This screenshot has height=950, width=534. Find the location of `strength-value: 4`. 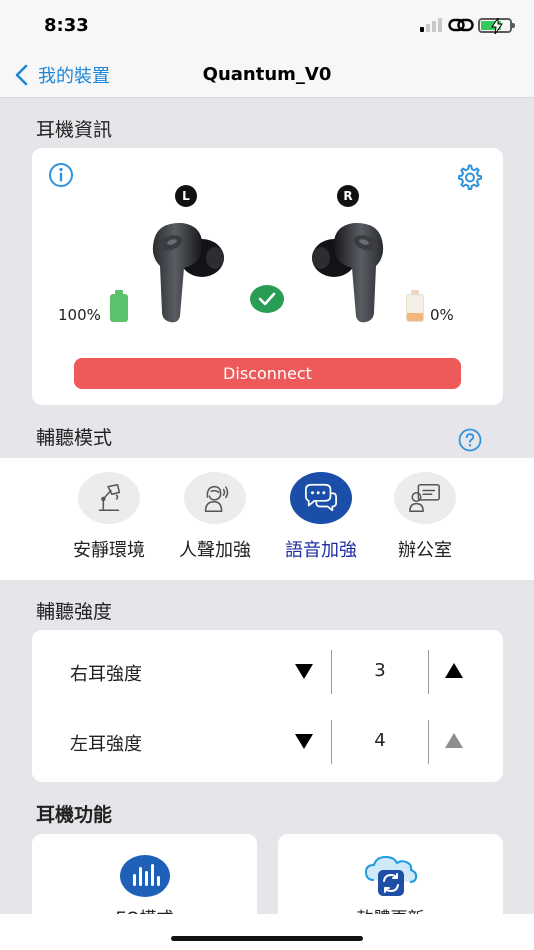

strength-value: 4 is located at coordinates (380, 740).